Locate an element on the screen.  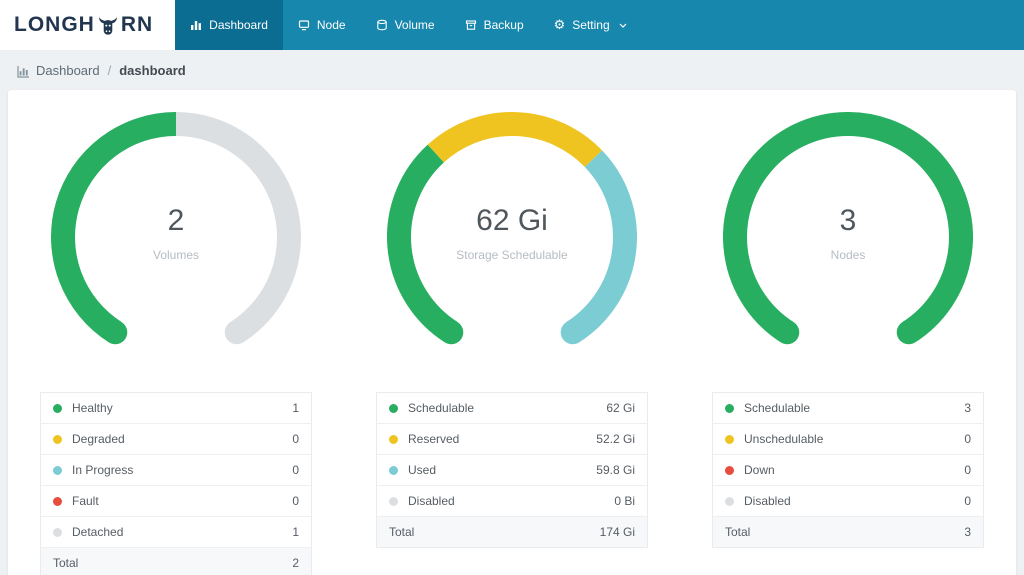
legend-label: Fault is located at coordinates (145, 501).